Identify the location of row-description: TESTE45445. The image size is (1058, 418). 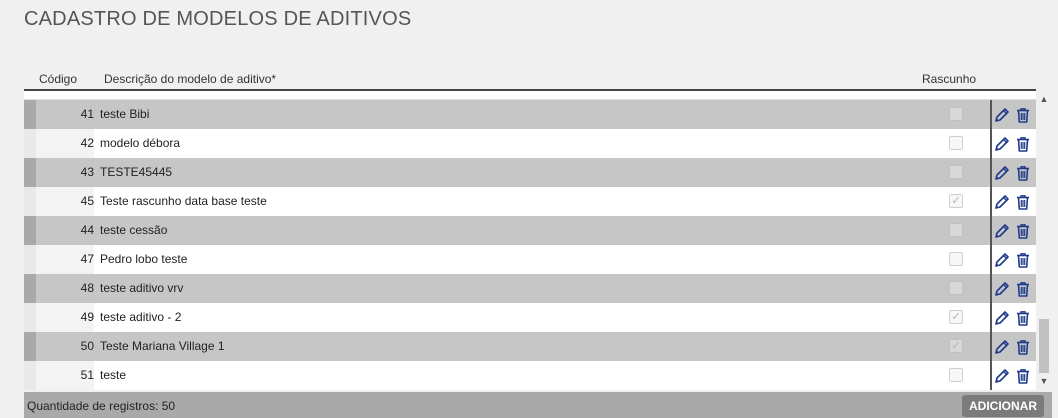
(136, 172).